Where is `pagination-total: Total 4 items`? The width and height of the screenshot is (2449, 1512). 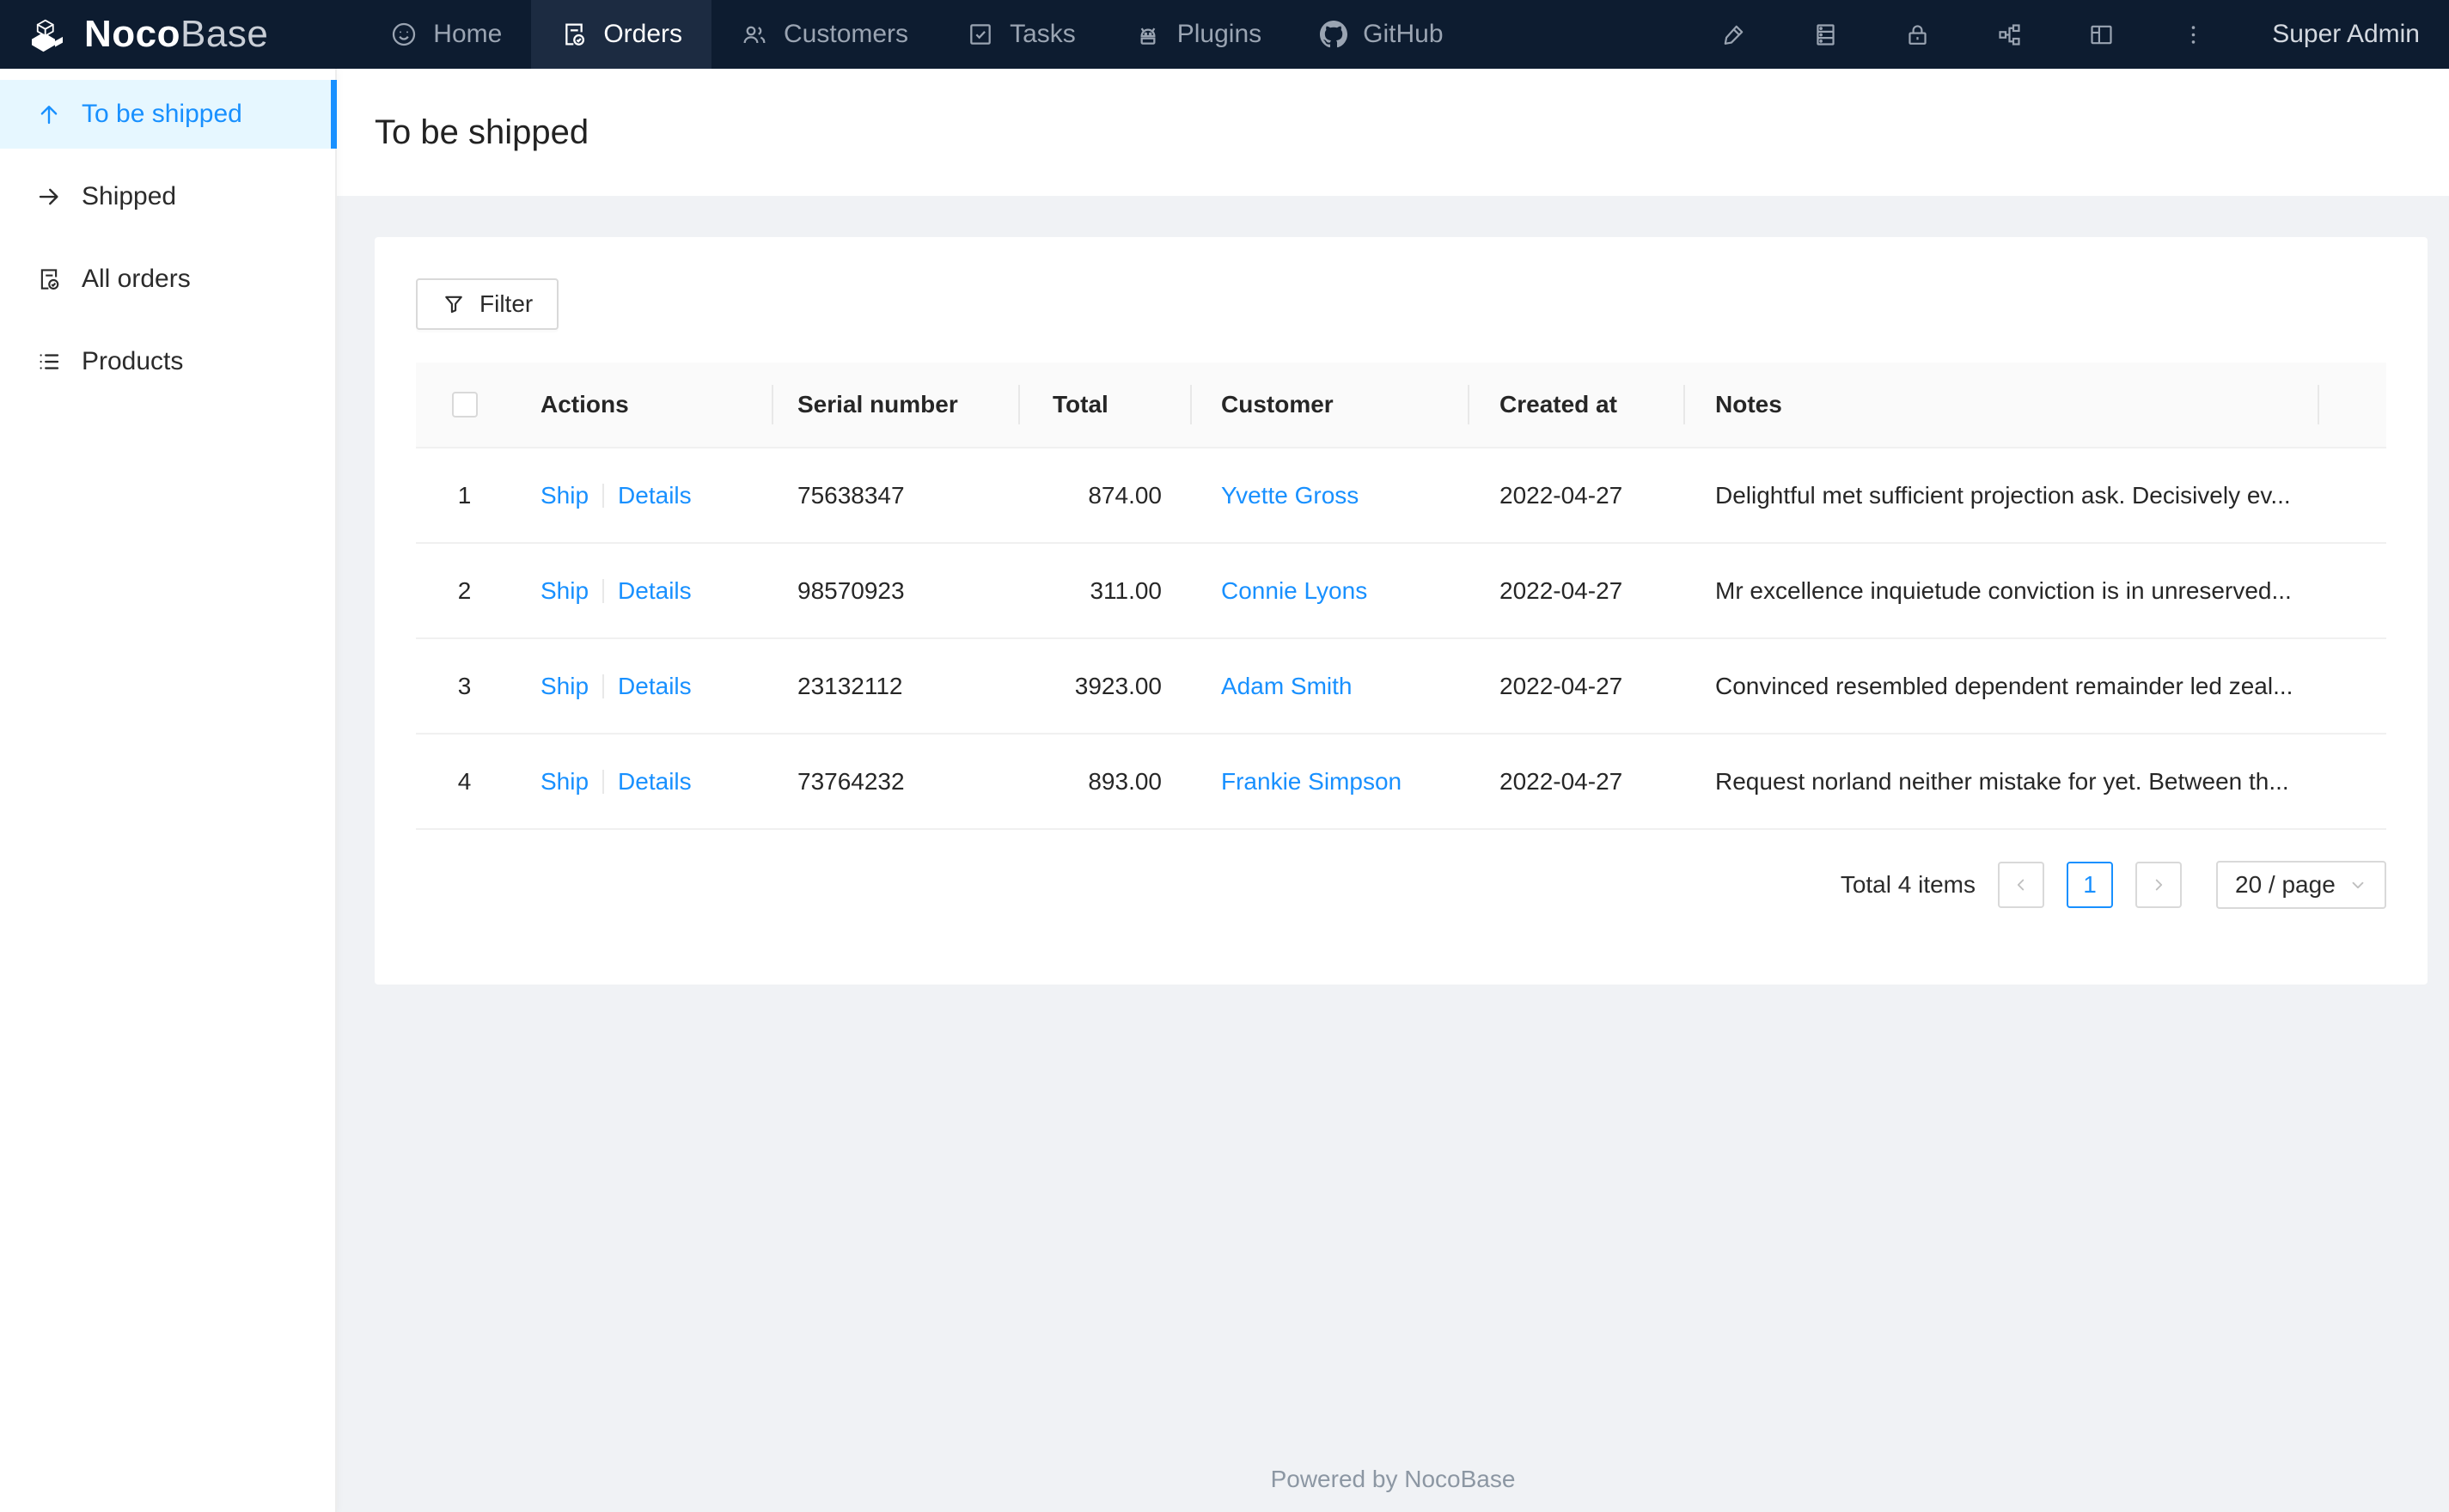 pagination-total: Total 4 items is located at coordinates (1908, 884).